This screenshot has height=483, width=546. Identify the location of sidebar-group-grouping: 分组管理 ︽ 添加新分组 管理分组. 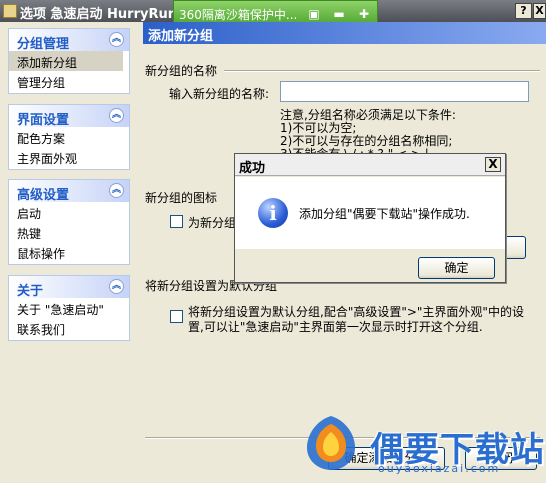
(69, 61).